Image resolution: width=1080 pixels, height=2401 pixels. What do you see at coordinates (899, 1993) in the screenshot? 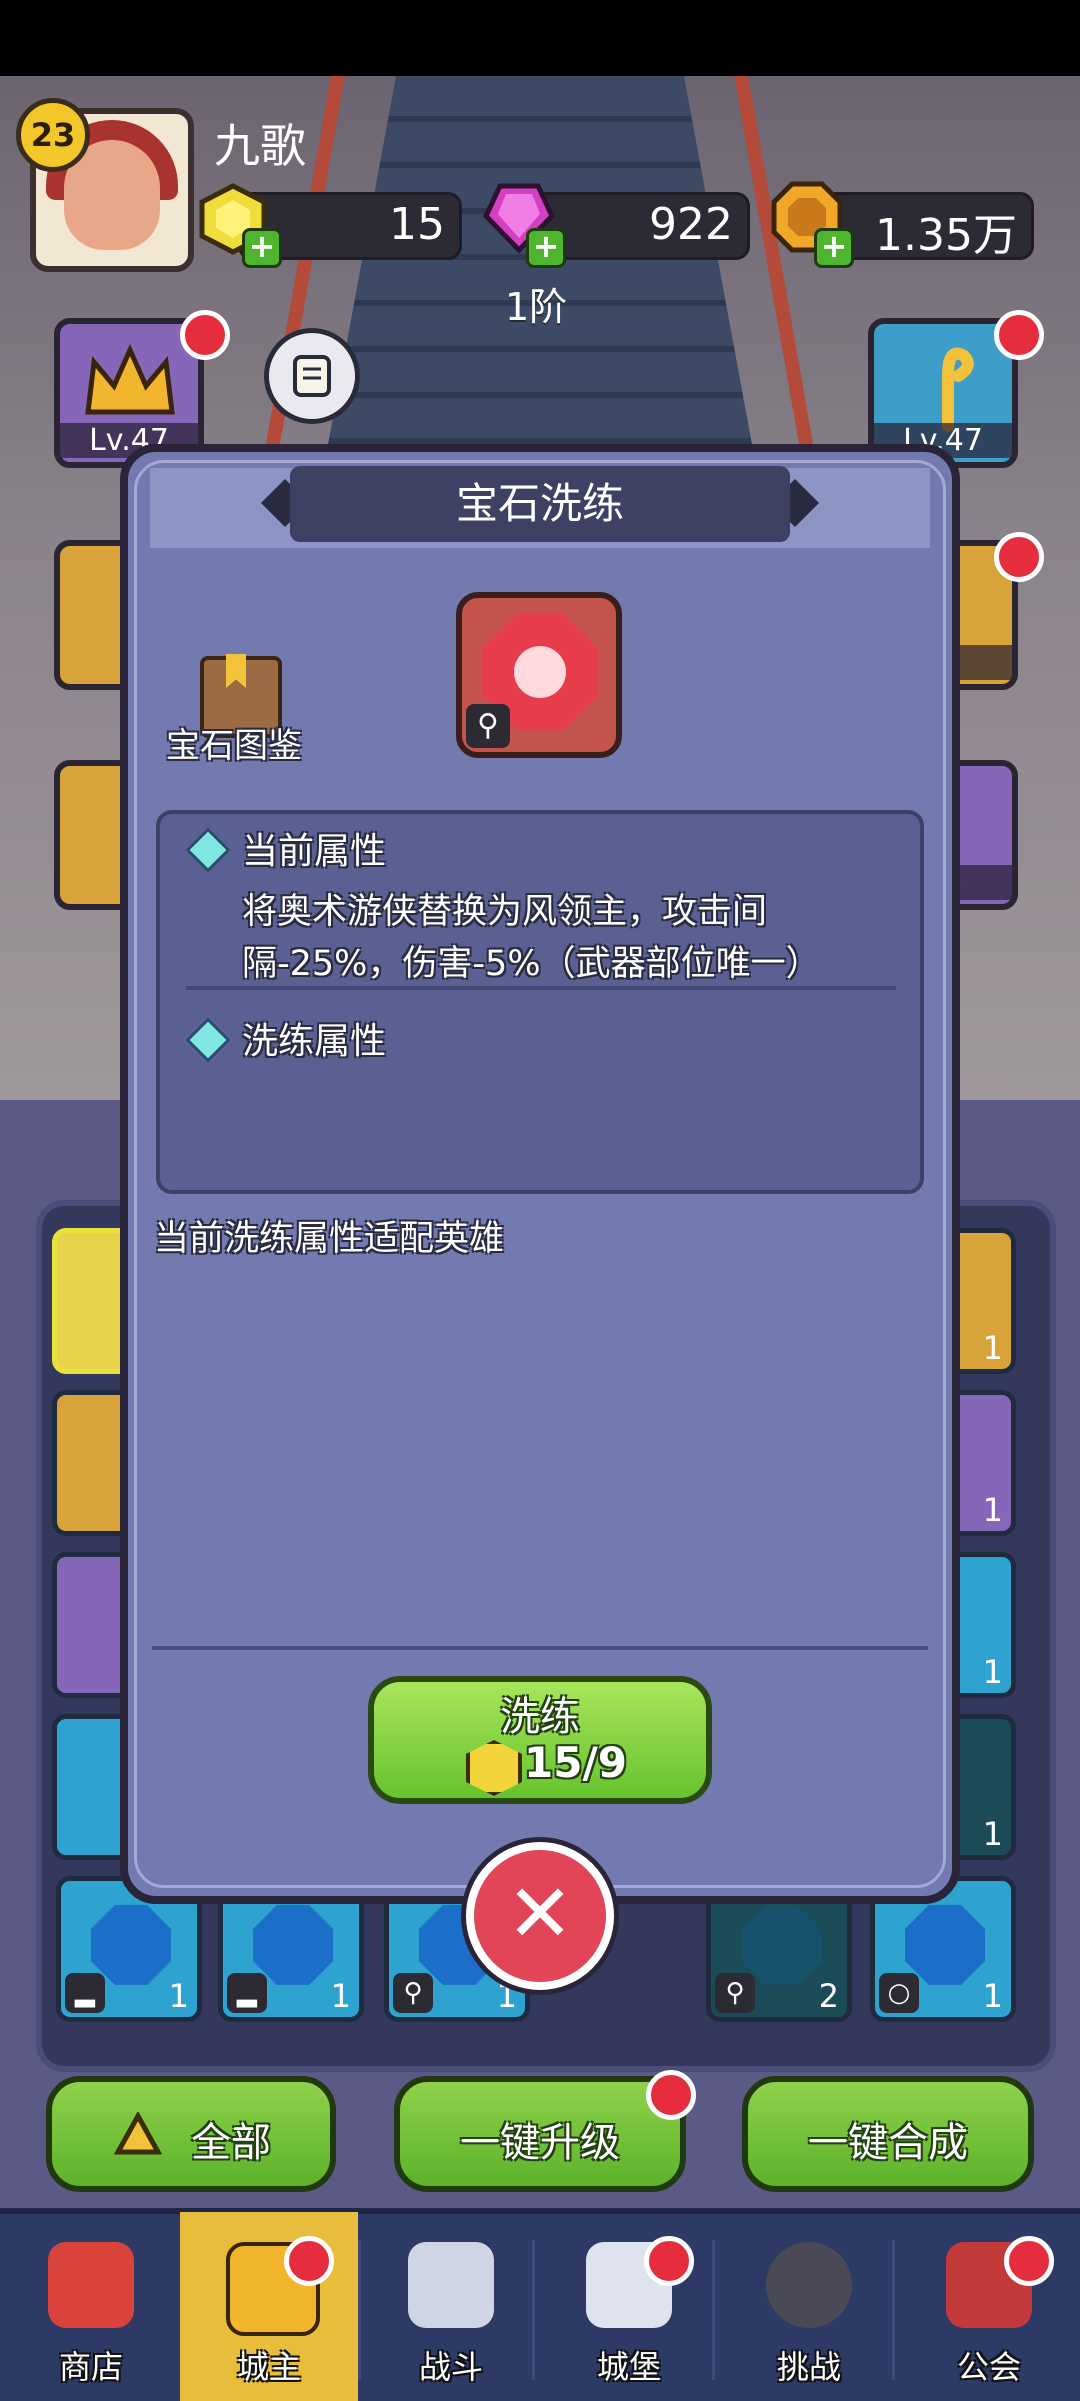
I see `ring-icon: ○` at bounding box center [899, 1993].